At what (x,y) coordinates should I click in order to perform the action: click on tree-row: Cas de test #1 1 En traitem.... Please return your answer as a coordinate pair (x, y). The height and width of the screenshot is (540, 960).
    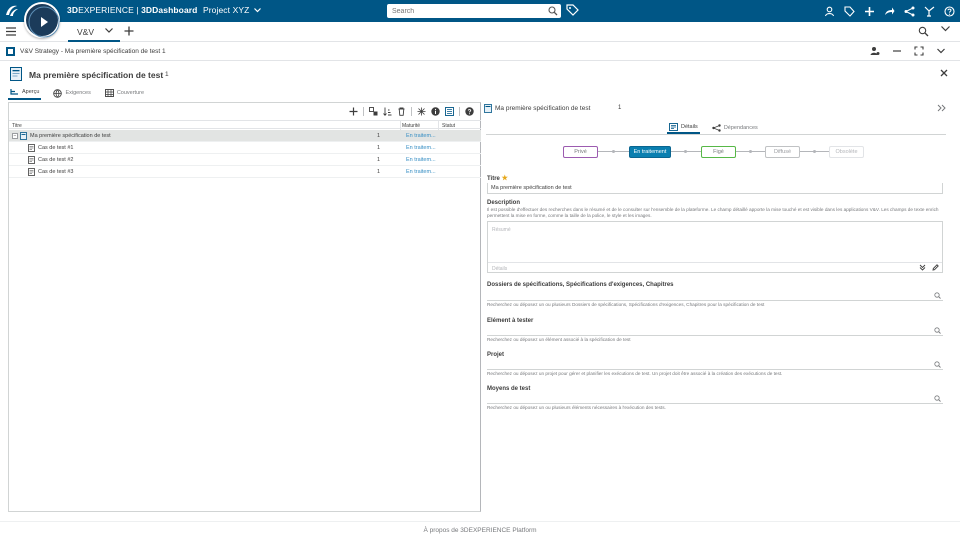
    Looking at the image, I should click on (245, 148).